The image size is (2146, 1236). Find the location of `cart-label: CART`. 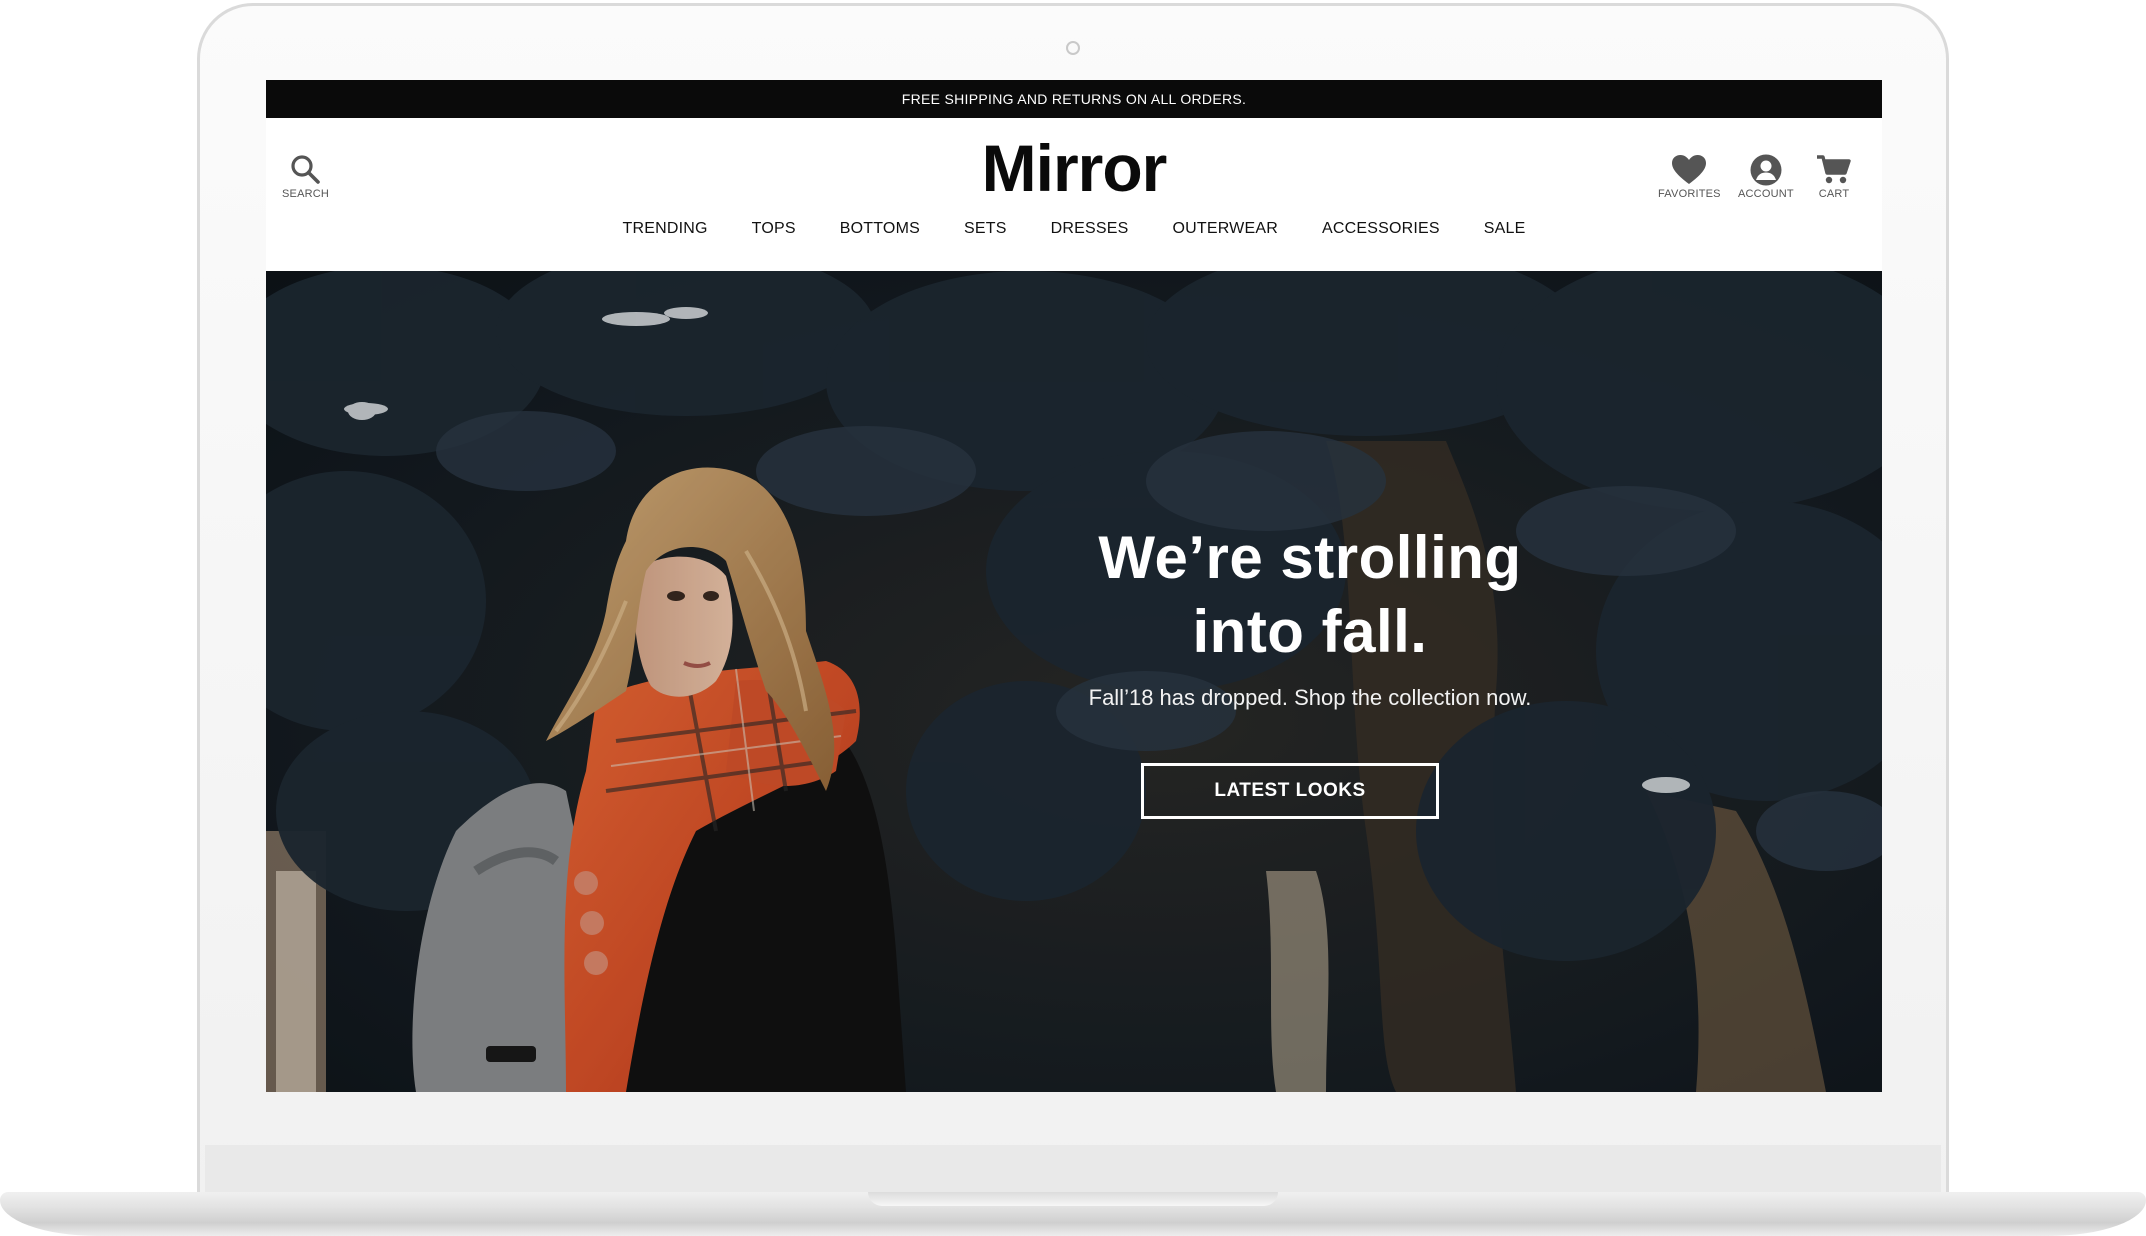

cart-label: CART is located at coordinates (1834, 194).